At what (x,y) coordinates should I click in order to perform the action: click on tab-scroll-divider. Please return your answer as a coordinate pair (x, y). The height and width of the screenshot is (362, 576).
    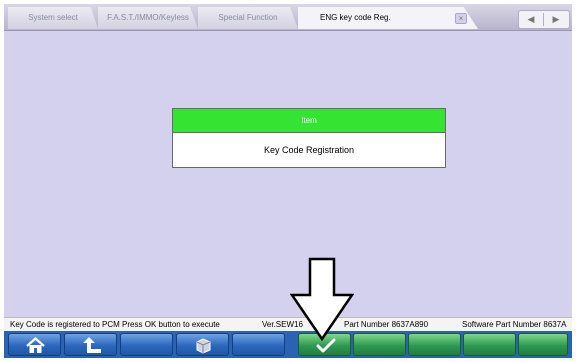
    Looking at the image, I should click on (543, 19).